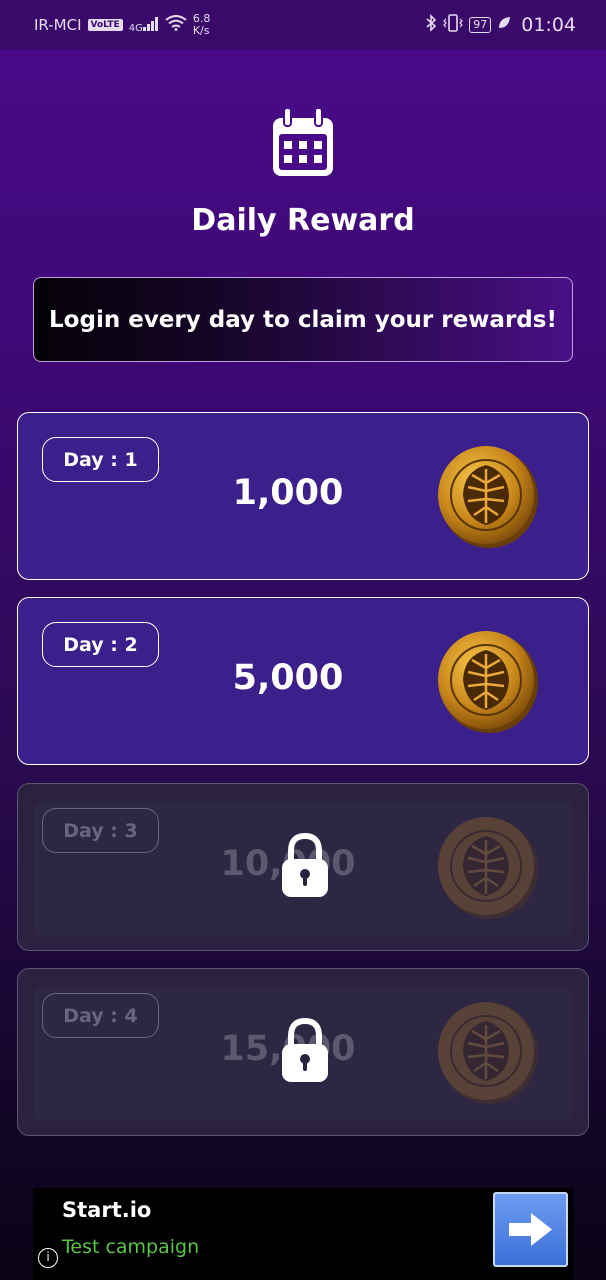  Describe the element at coordinates (548, 25) in the screenshot. I see `clock: 01:04` at that location.